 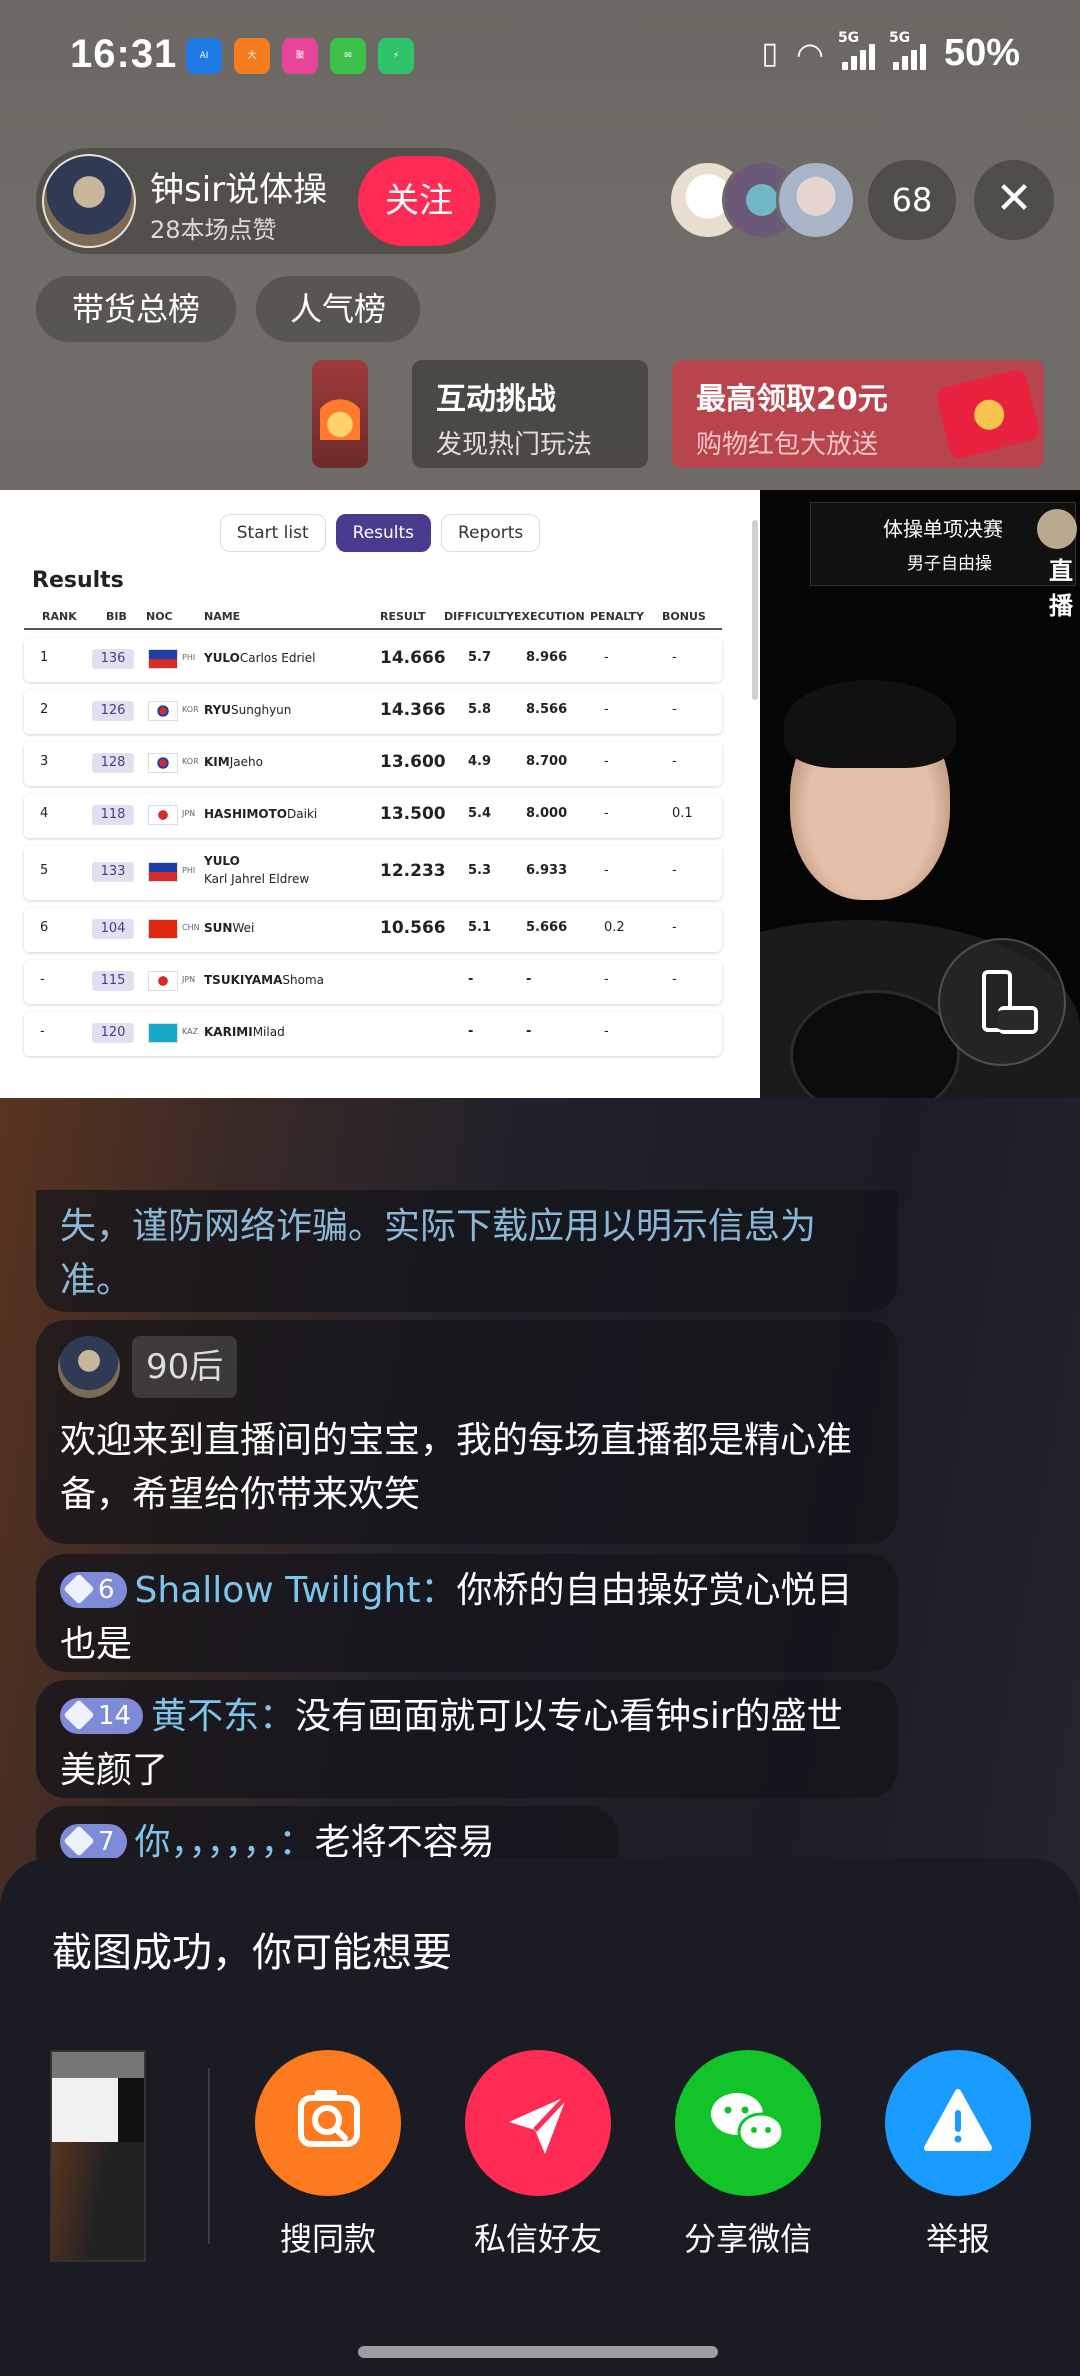 I want to click on share-label: 举报, so click(x=957, y=2239).